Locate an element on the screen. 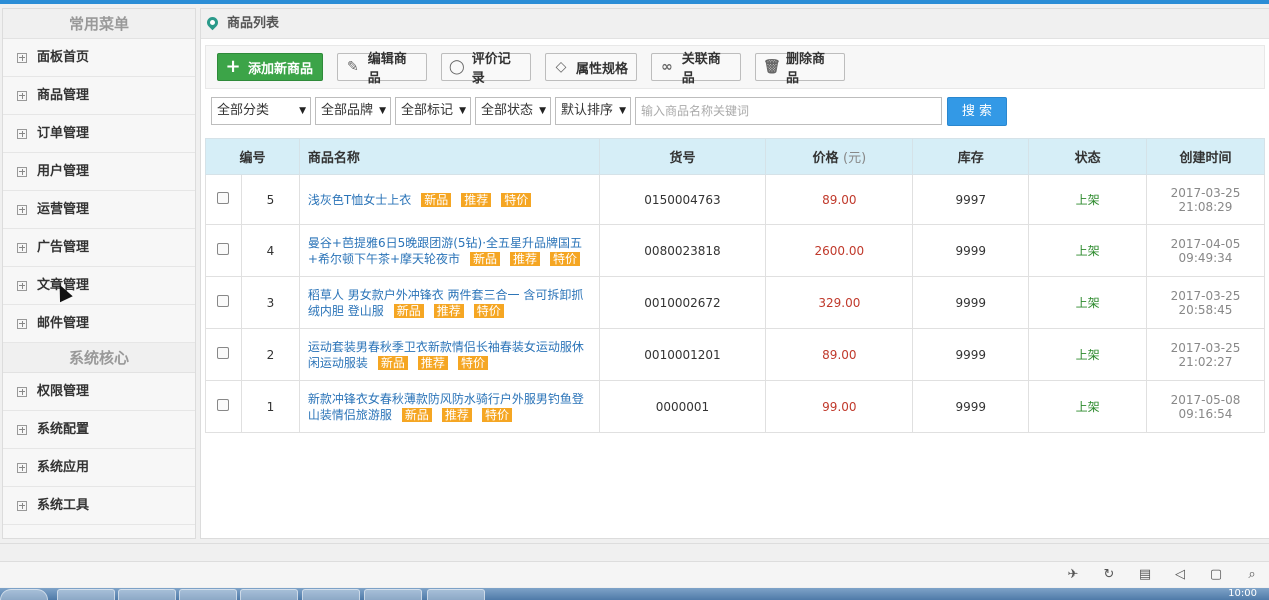  edit-product-button: ✎ 编辑商品 is located at coordinates (382, 69).